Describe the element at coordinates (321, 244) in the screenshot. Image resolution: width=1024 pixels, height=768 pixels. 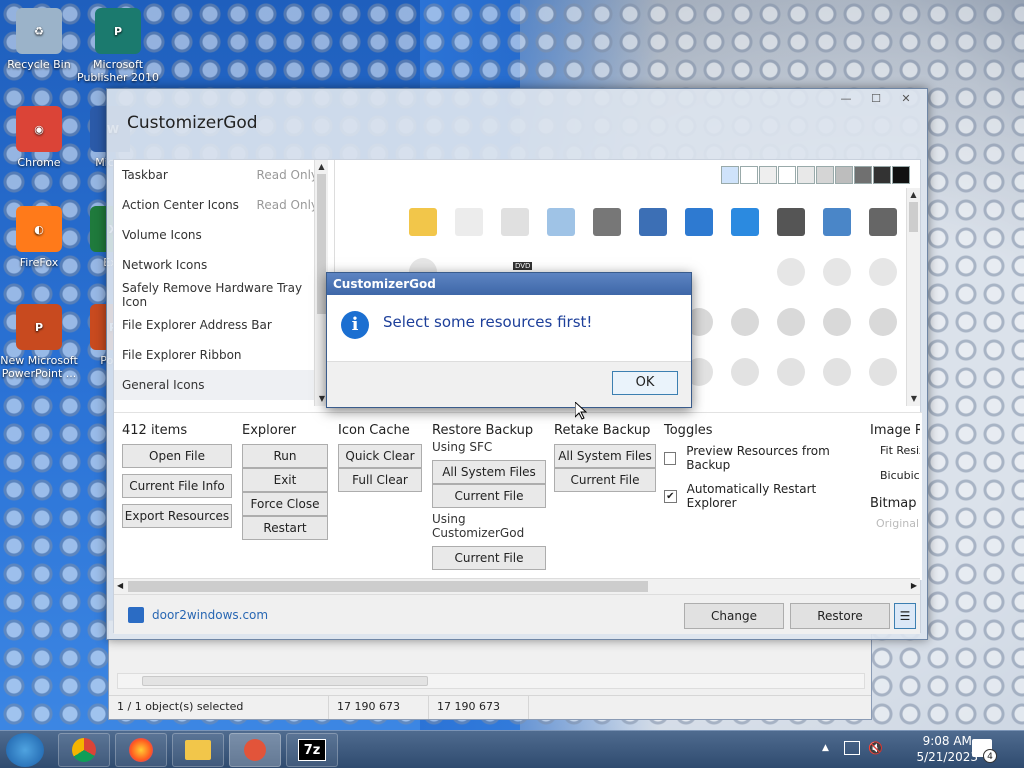
I see `scroll-thumb` at that location.